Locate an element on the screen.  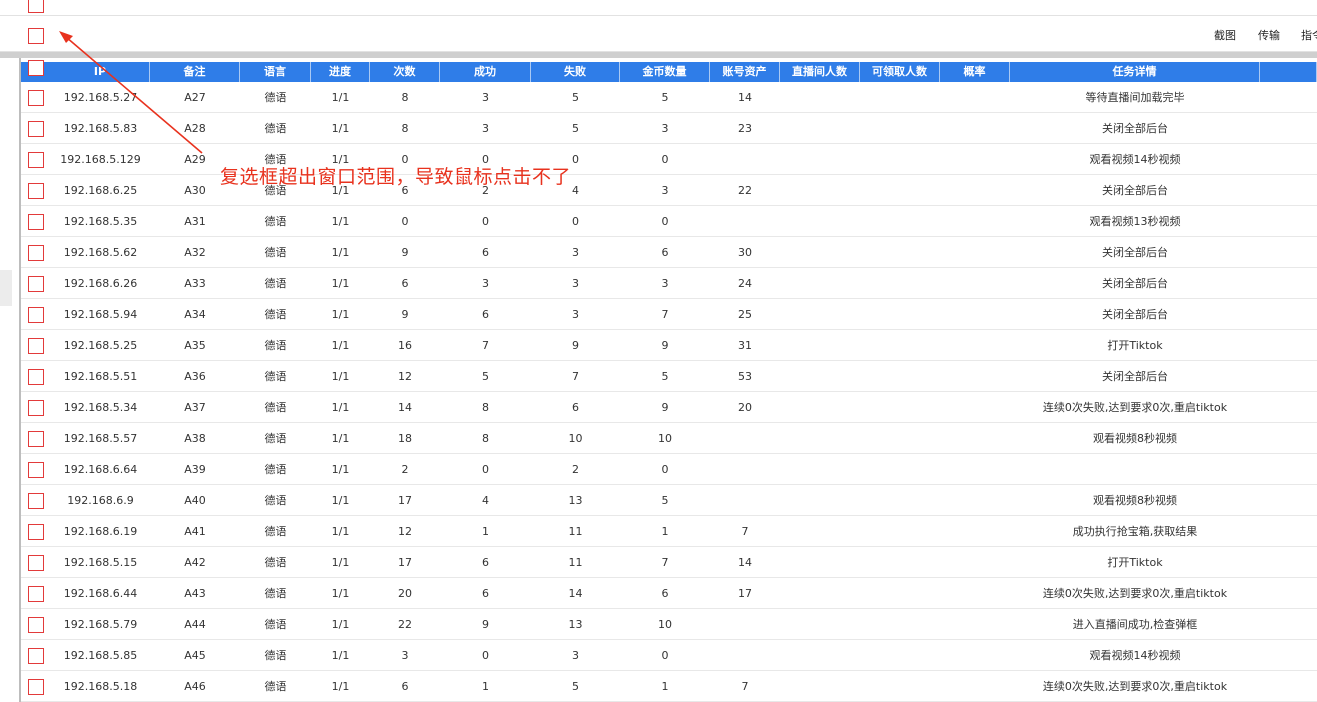
cell-ip: 192.168.5.94 is located at coordinates (100, 314).